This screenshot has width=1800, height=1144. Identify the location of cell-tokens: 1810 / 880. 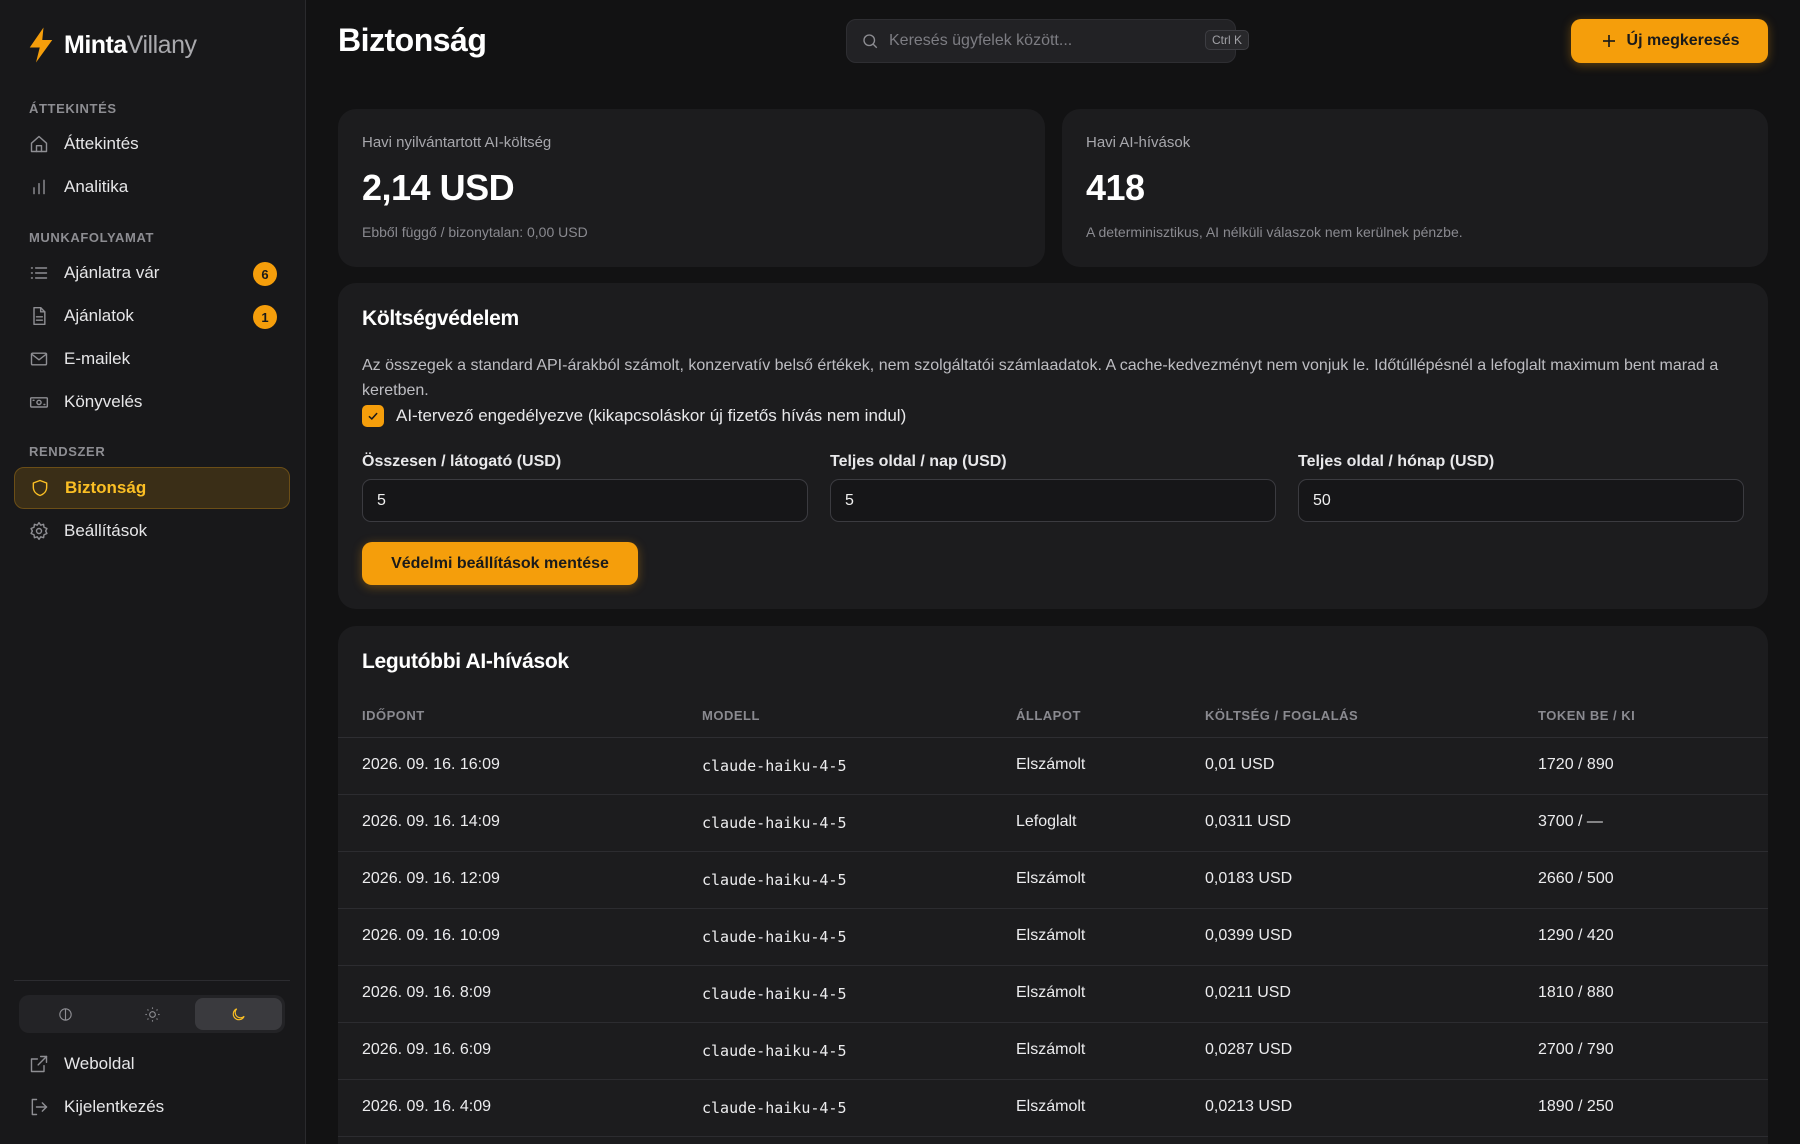
(1576, 992).